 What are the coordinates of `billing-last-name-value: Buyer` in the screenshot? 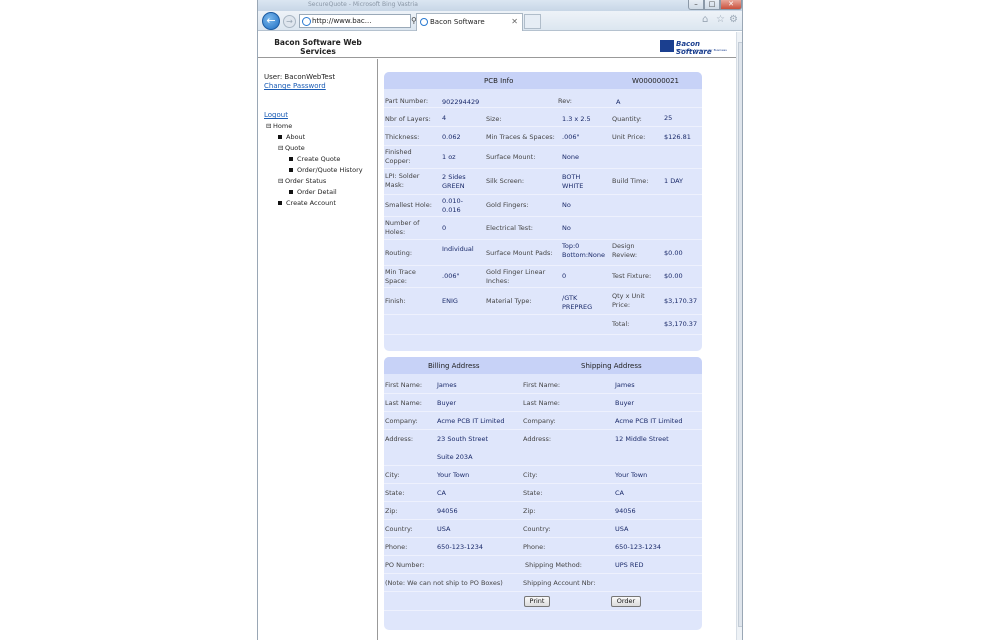 It's located at (447, 403).